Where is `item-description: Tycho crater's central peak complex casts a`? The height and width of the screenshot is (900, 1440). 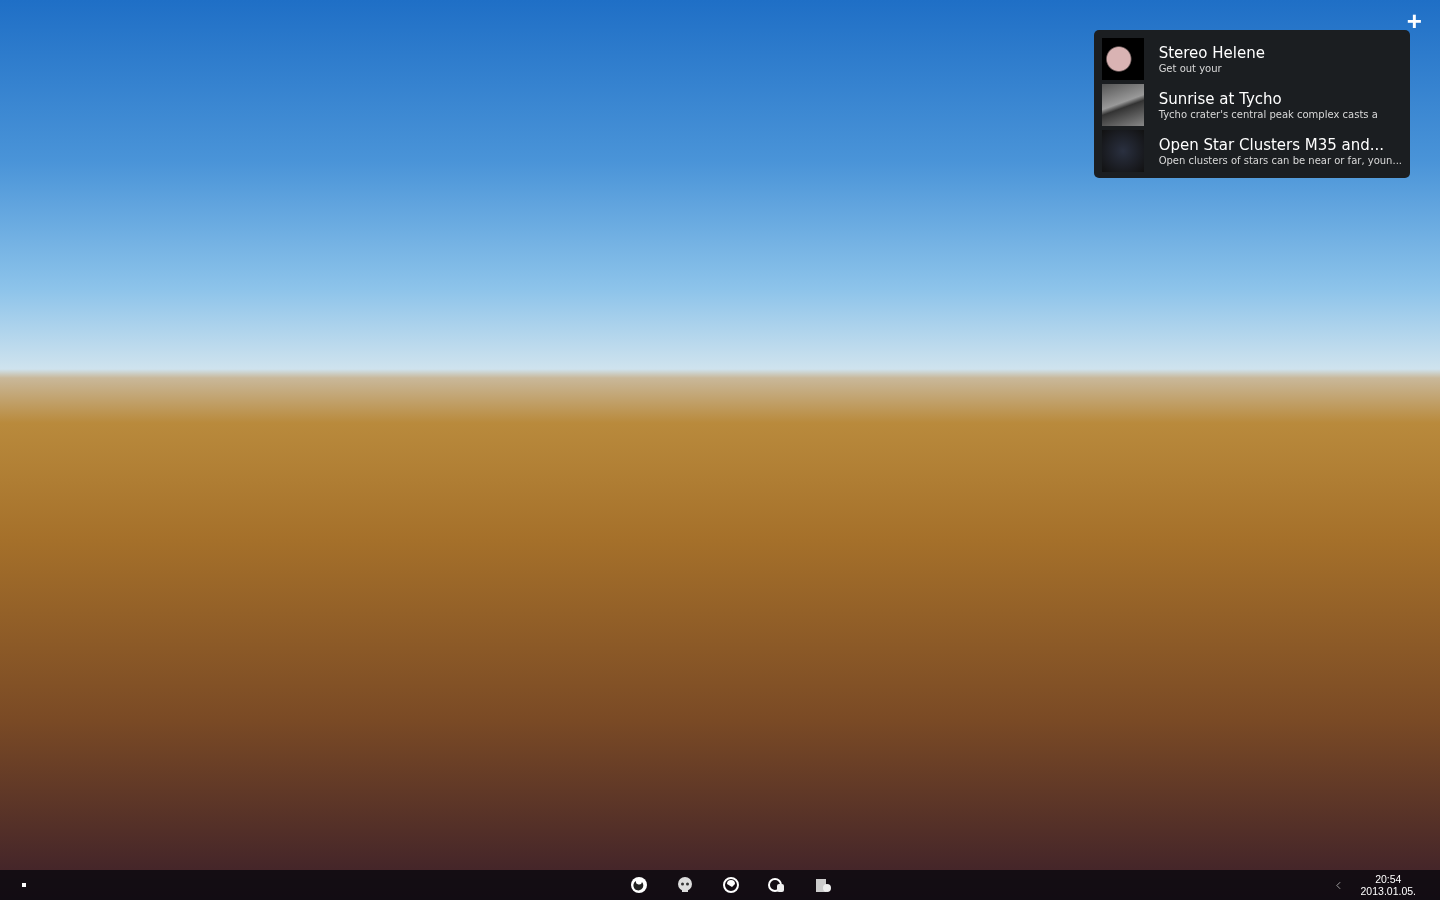
item-description: Tycho crater's central peak complex casts a is located at coordinates (1268, 114).